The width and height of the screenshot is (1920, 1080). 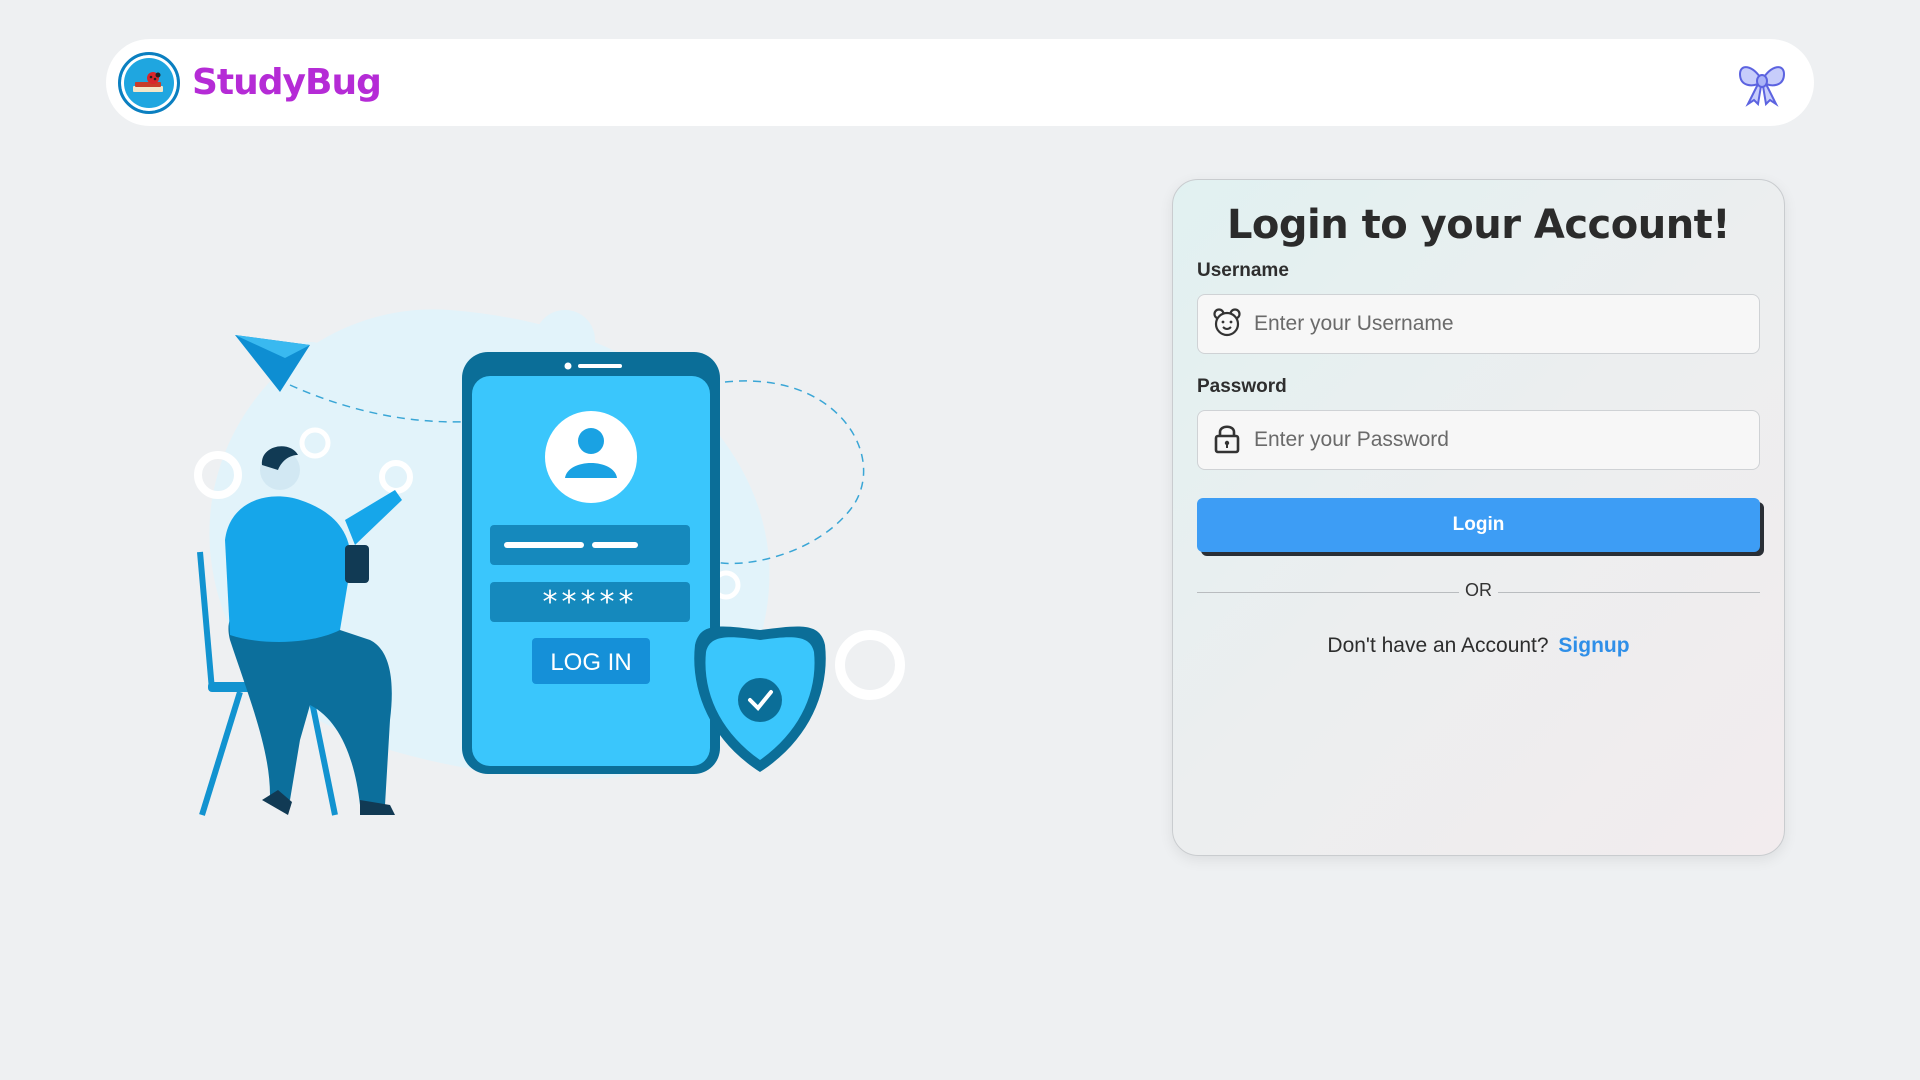 I want to click on password-mask: *****, so click(x=590, y=602).